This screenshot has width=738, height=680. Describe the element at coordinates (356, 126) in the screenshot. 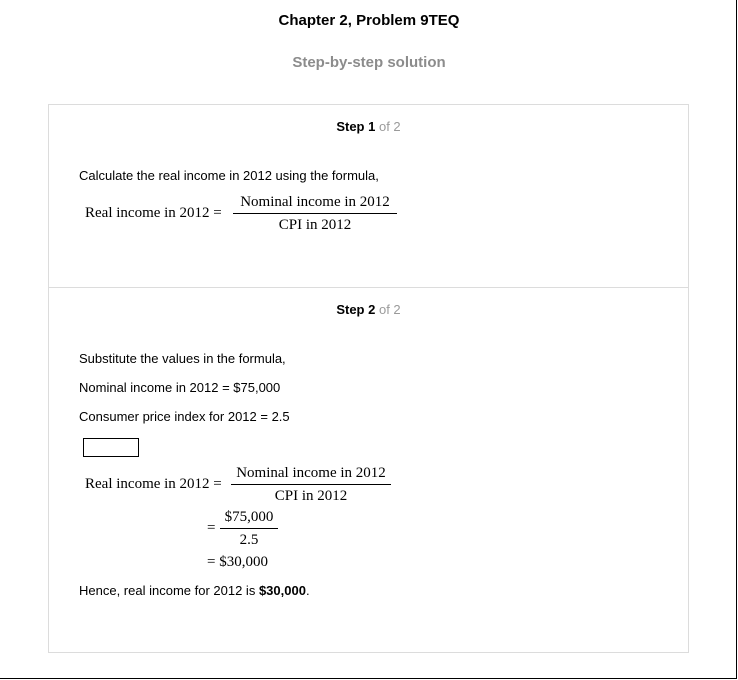

I see `step-1-label: Step 1` at that location.